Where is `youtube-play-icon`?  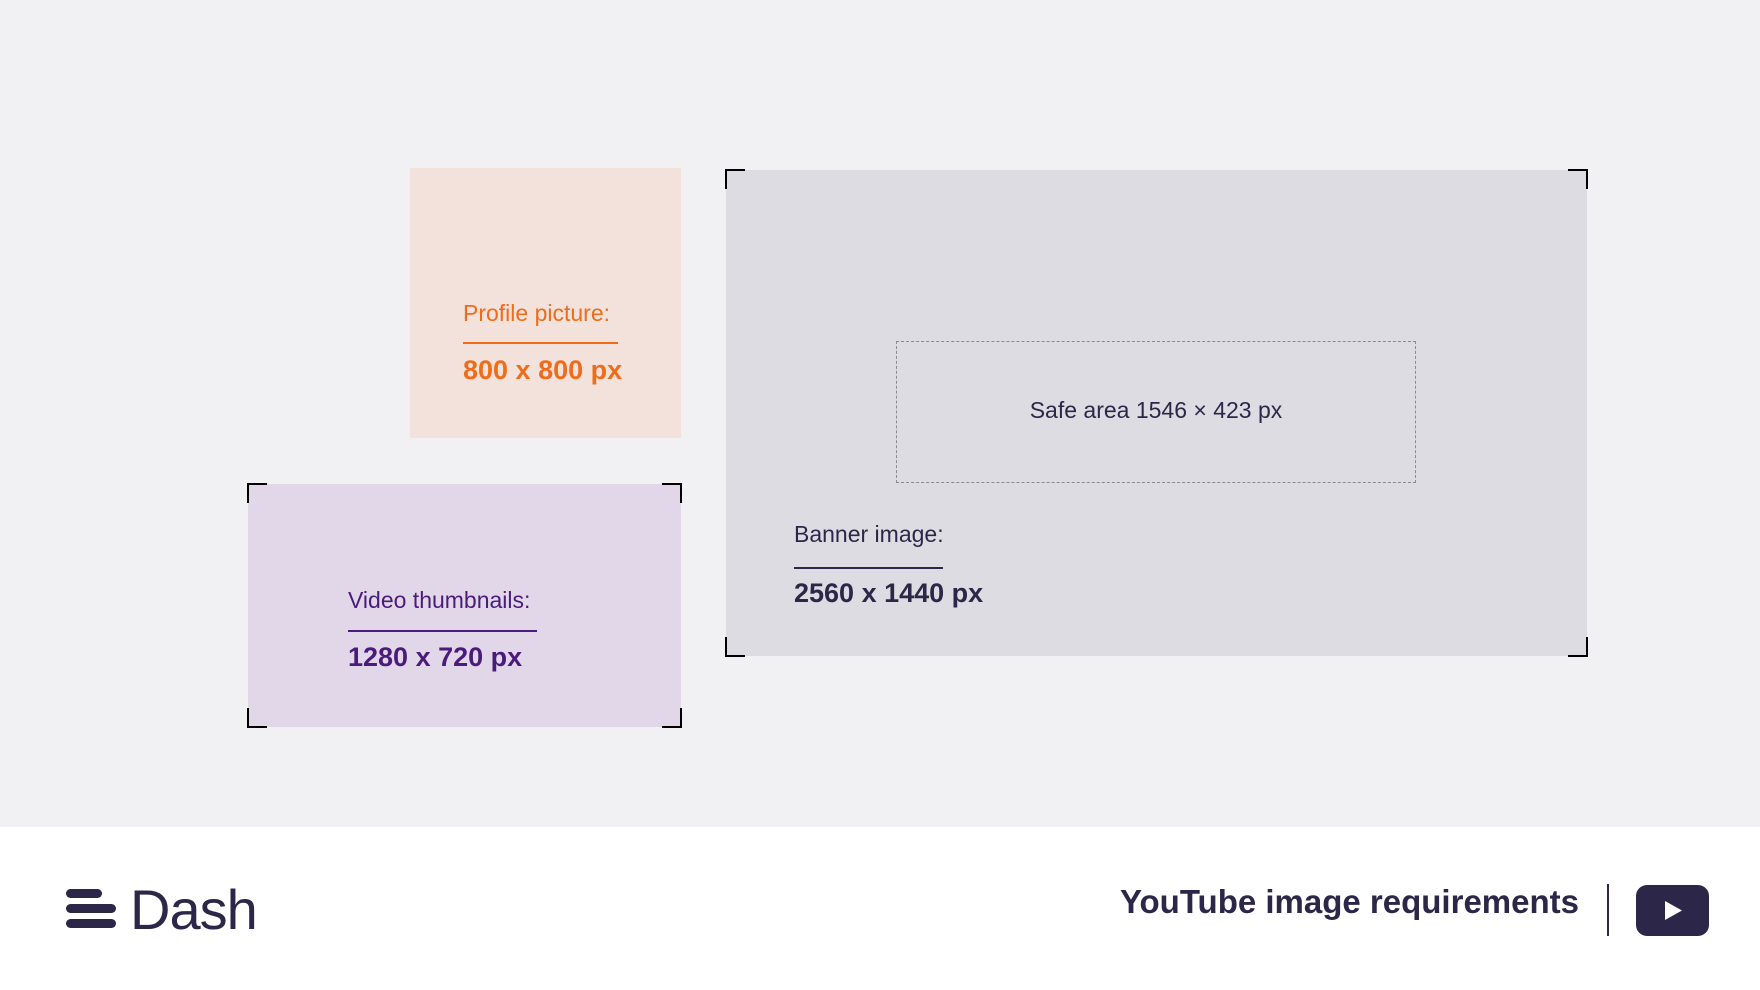 youtube-play-icon is located at coordinates (1672, 910).